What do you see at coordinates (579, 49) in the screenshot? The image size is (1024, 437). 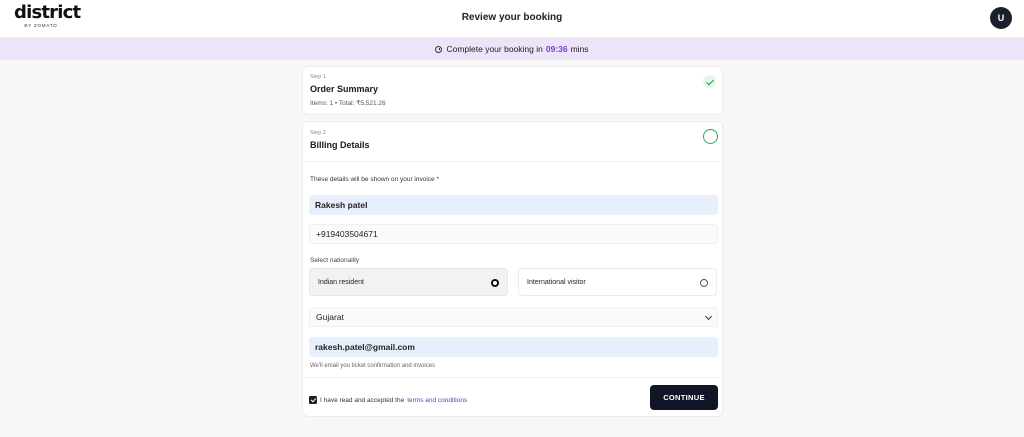 I see `timer-suffix: mins` at bounding box center [579, 49].